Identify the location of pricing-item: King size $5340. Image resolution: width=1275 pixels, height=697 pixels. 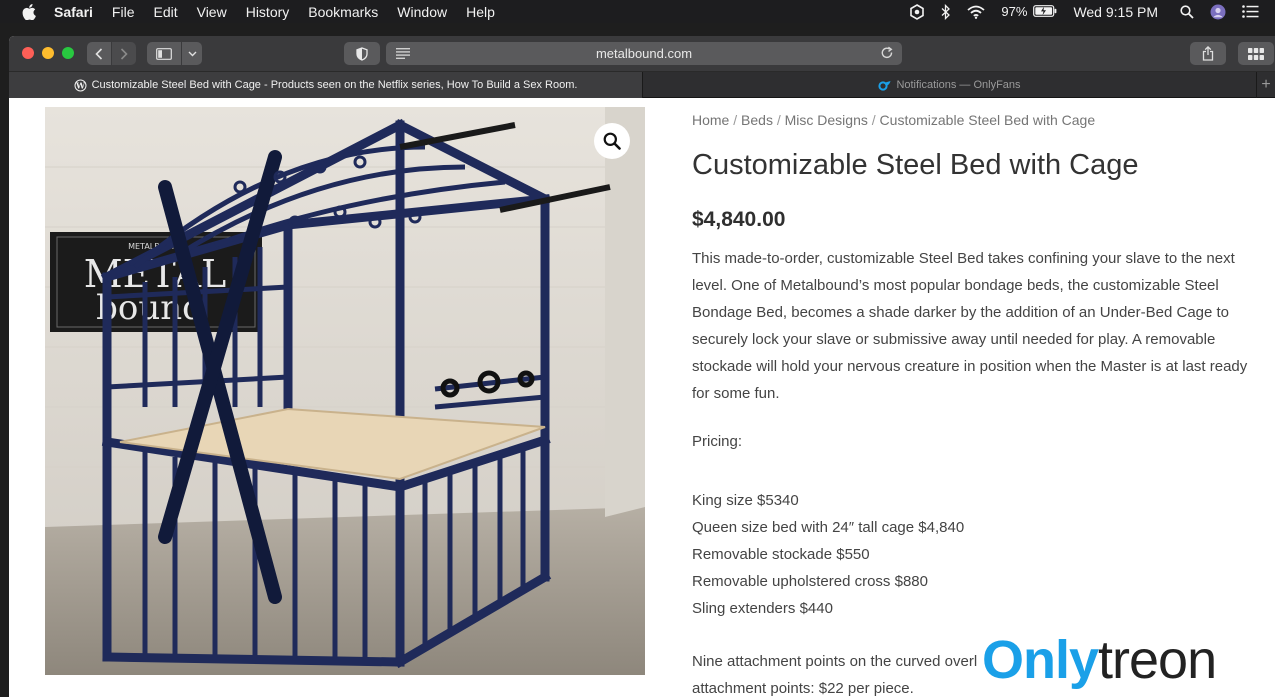
(745, 500).